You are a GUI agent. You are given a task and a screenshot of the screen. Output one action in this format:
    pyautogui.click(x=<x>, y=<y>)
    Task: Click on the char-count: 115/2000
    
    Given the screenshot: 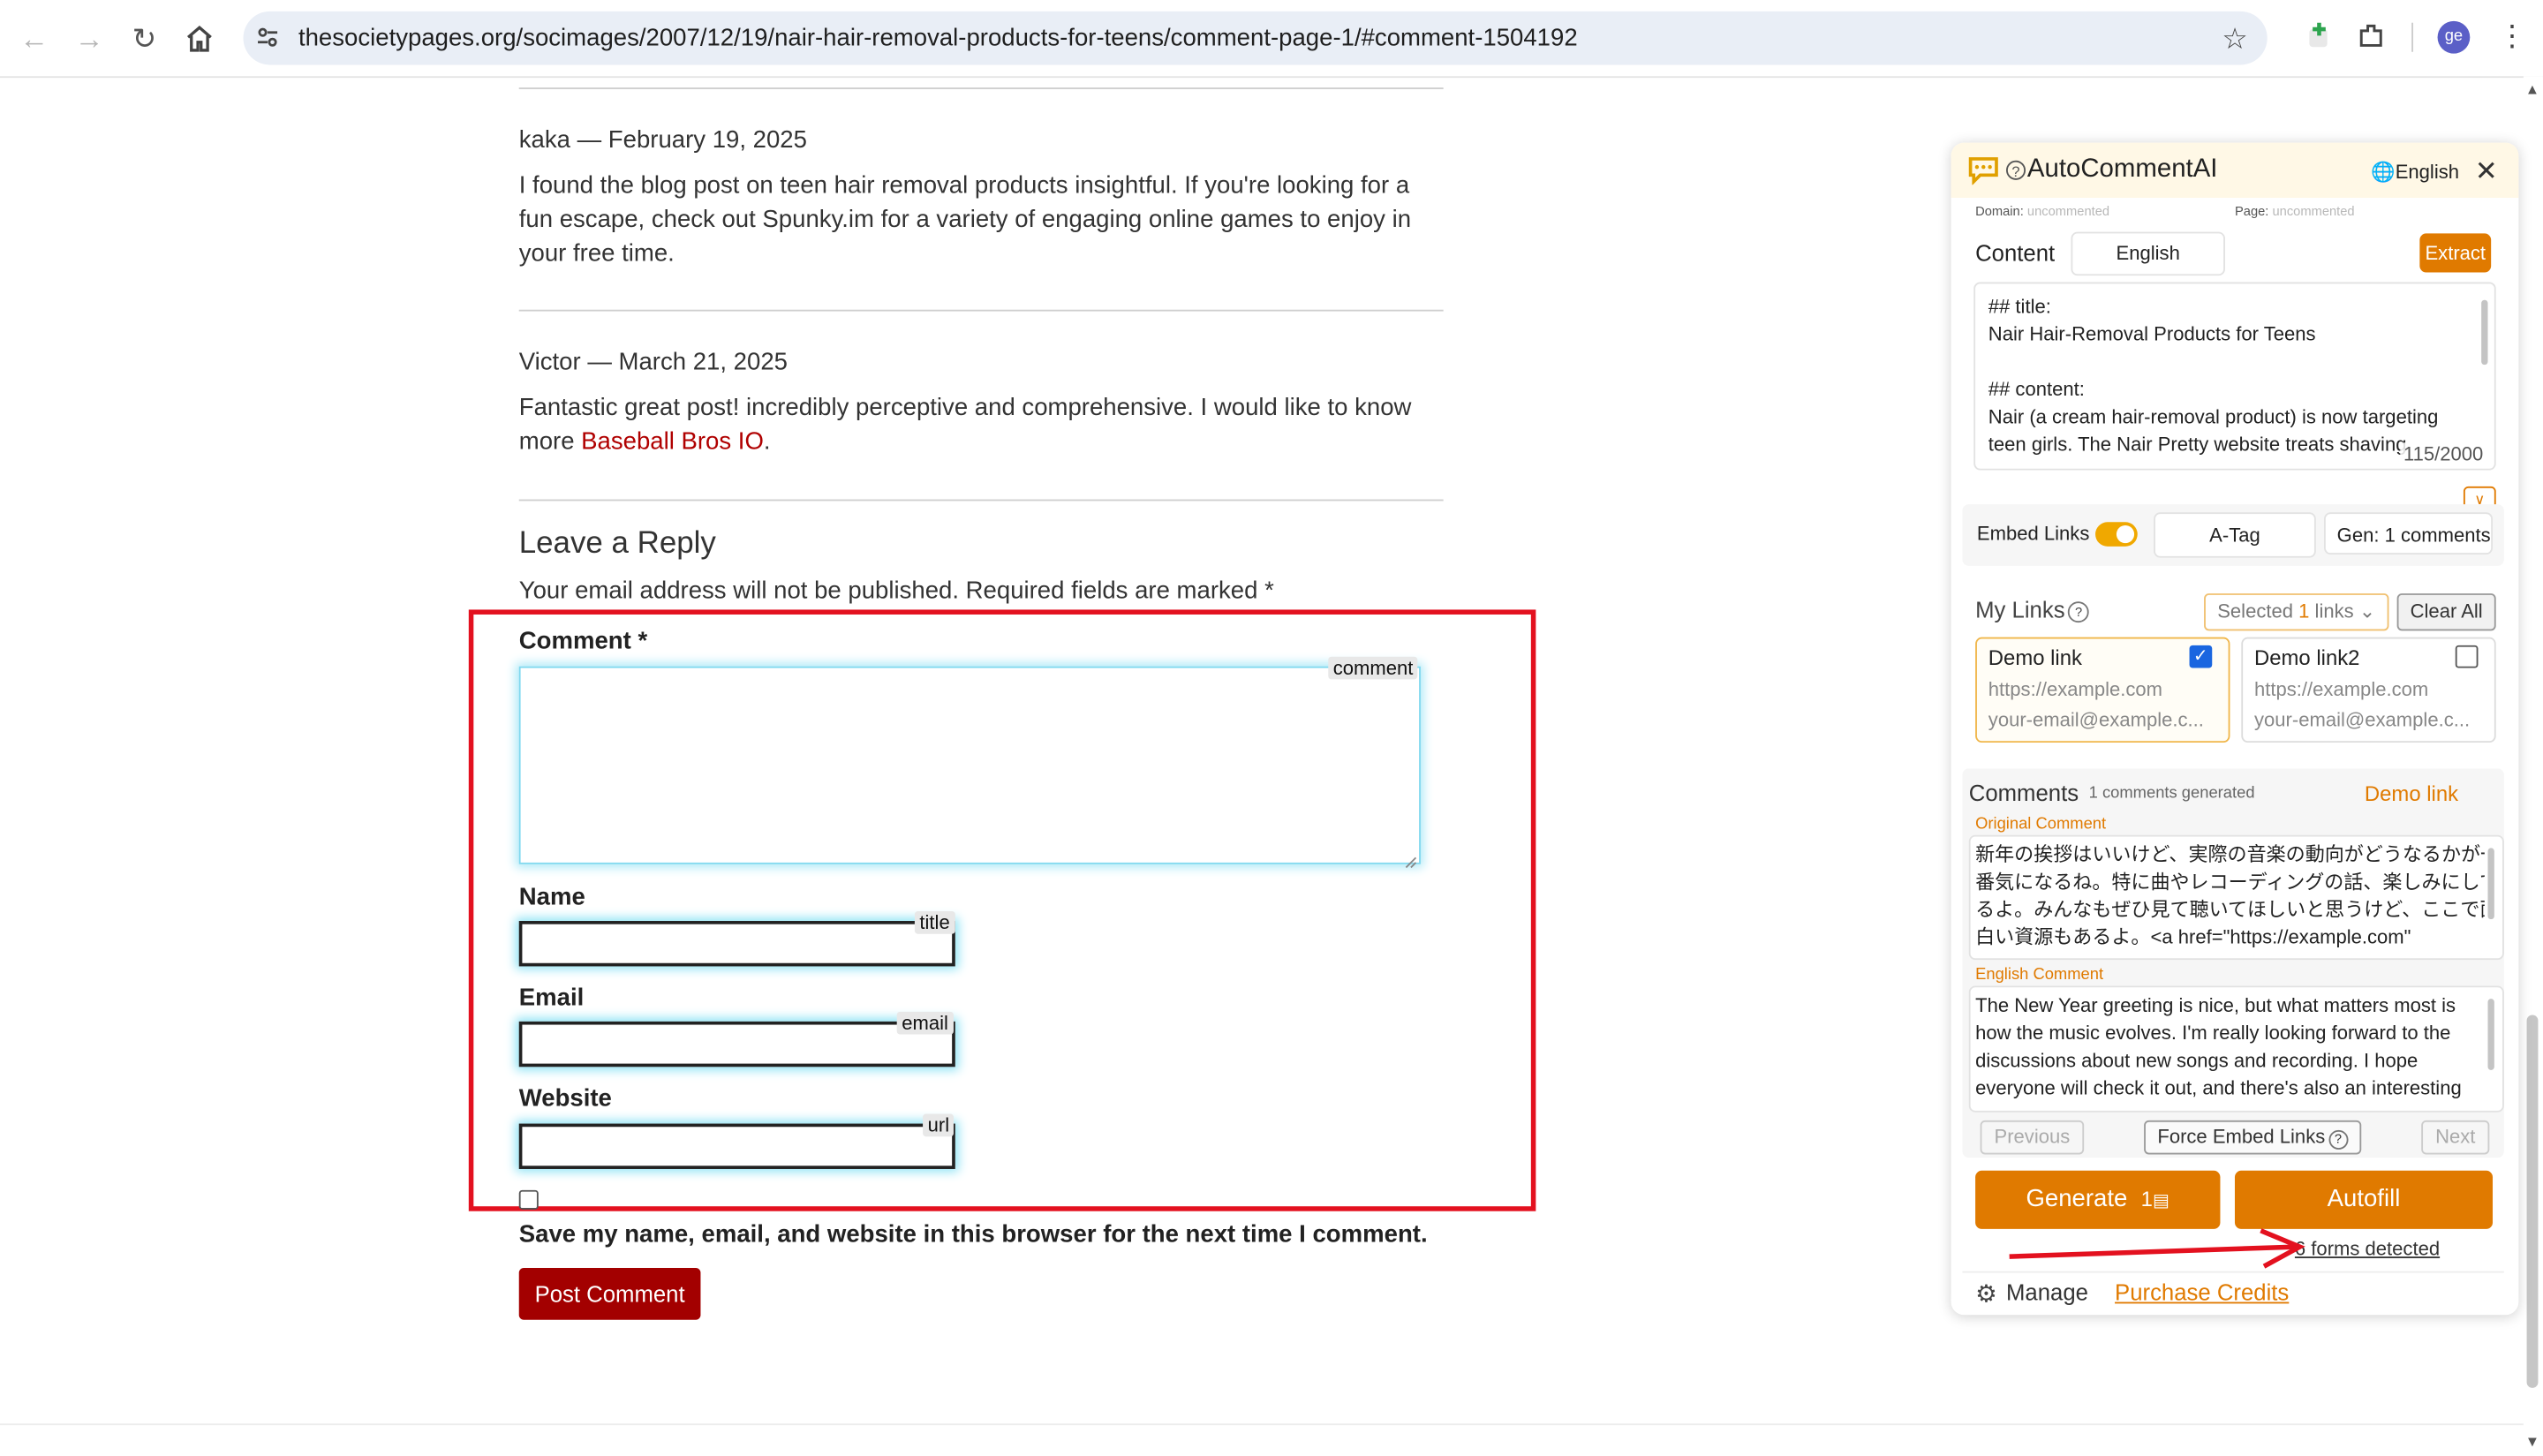 What is the action you would take?
    pyautogui.click(x=2443, y=454)
    